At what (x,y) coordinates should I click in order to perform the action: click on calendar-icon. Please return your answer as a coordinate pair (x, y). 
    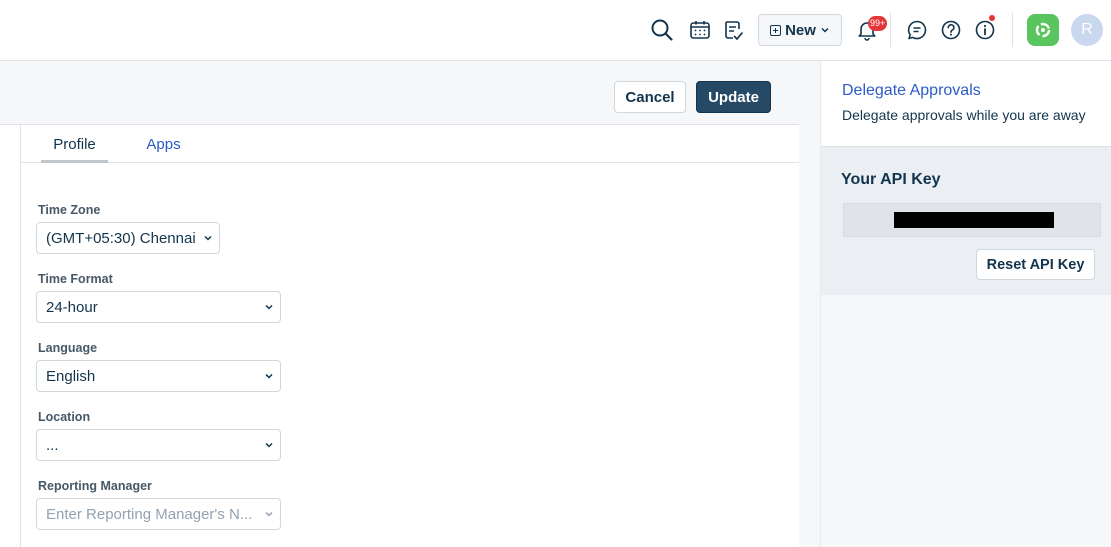
    Looking at the image, I should click on (700, 30).